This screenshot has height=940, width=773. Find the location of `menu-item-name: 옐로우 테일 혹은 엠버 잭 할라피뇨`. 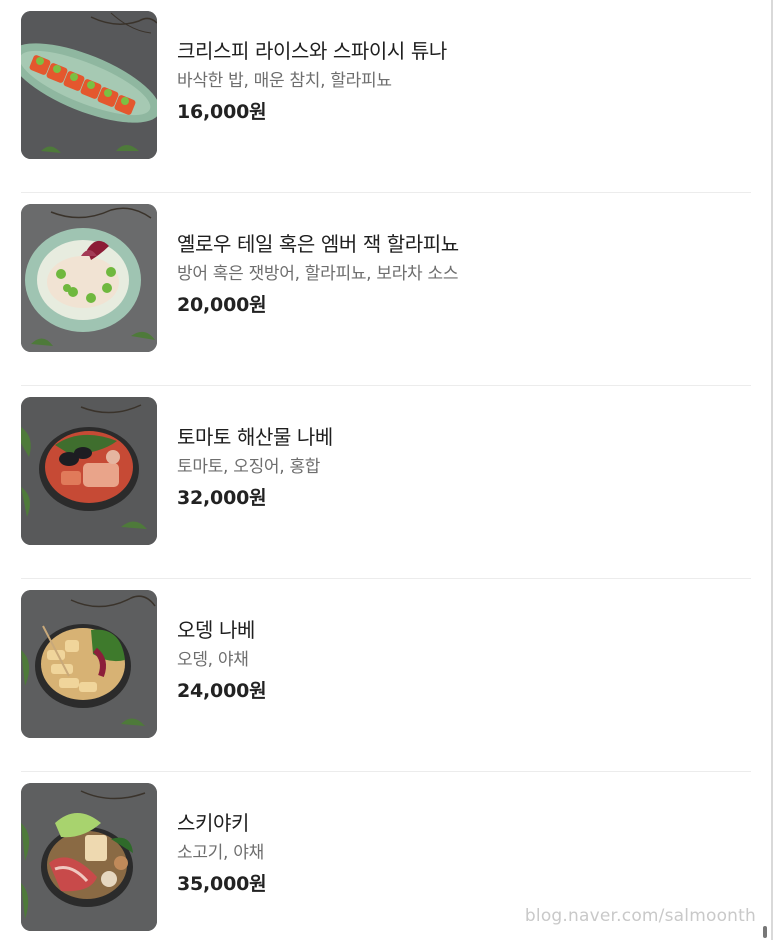

menu-item-name: 옐로우 테일 혹은 엠버 잭 할라피뇨 is located at coordinates (318, 244).